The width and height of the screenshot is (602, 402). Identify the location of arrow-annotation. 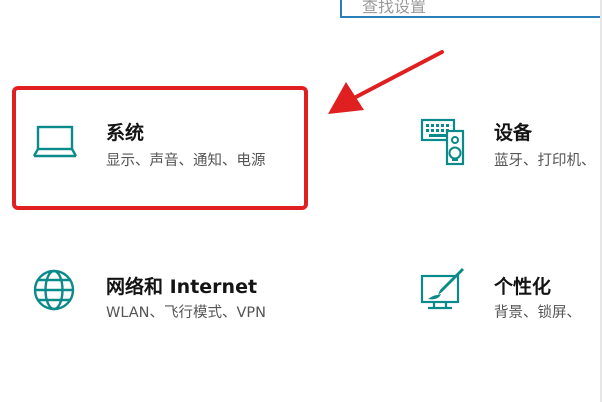
(386, 82).